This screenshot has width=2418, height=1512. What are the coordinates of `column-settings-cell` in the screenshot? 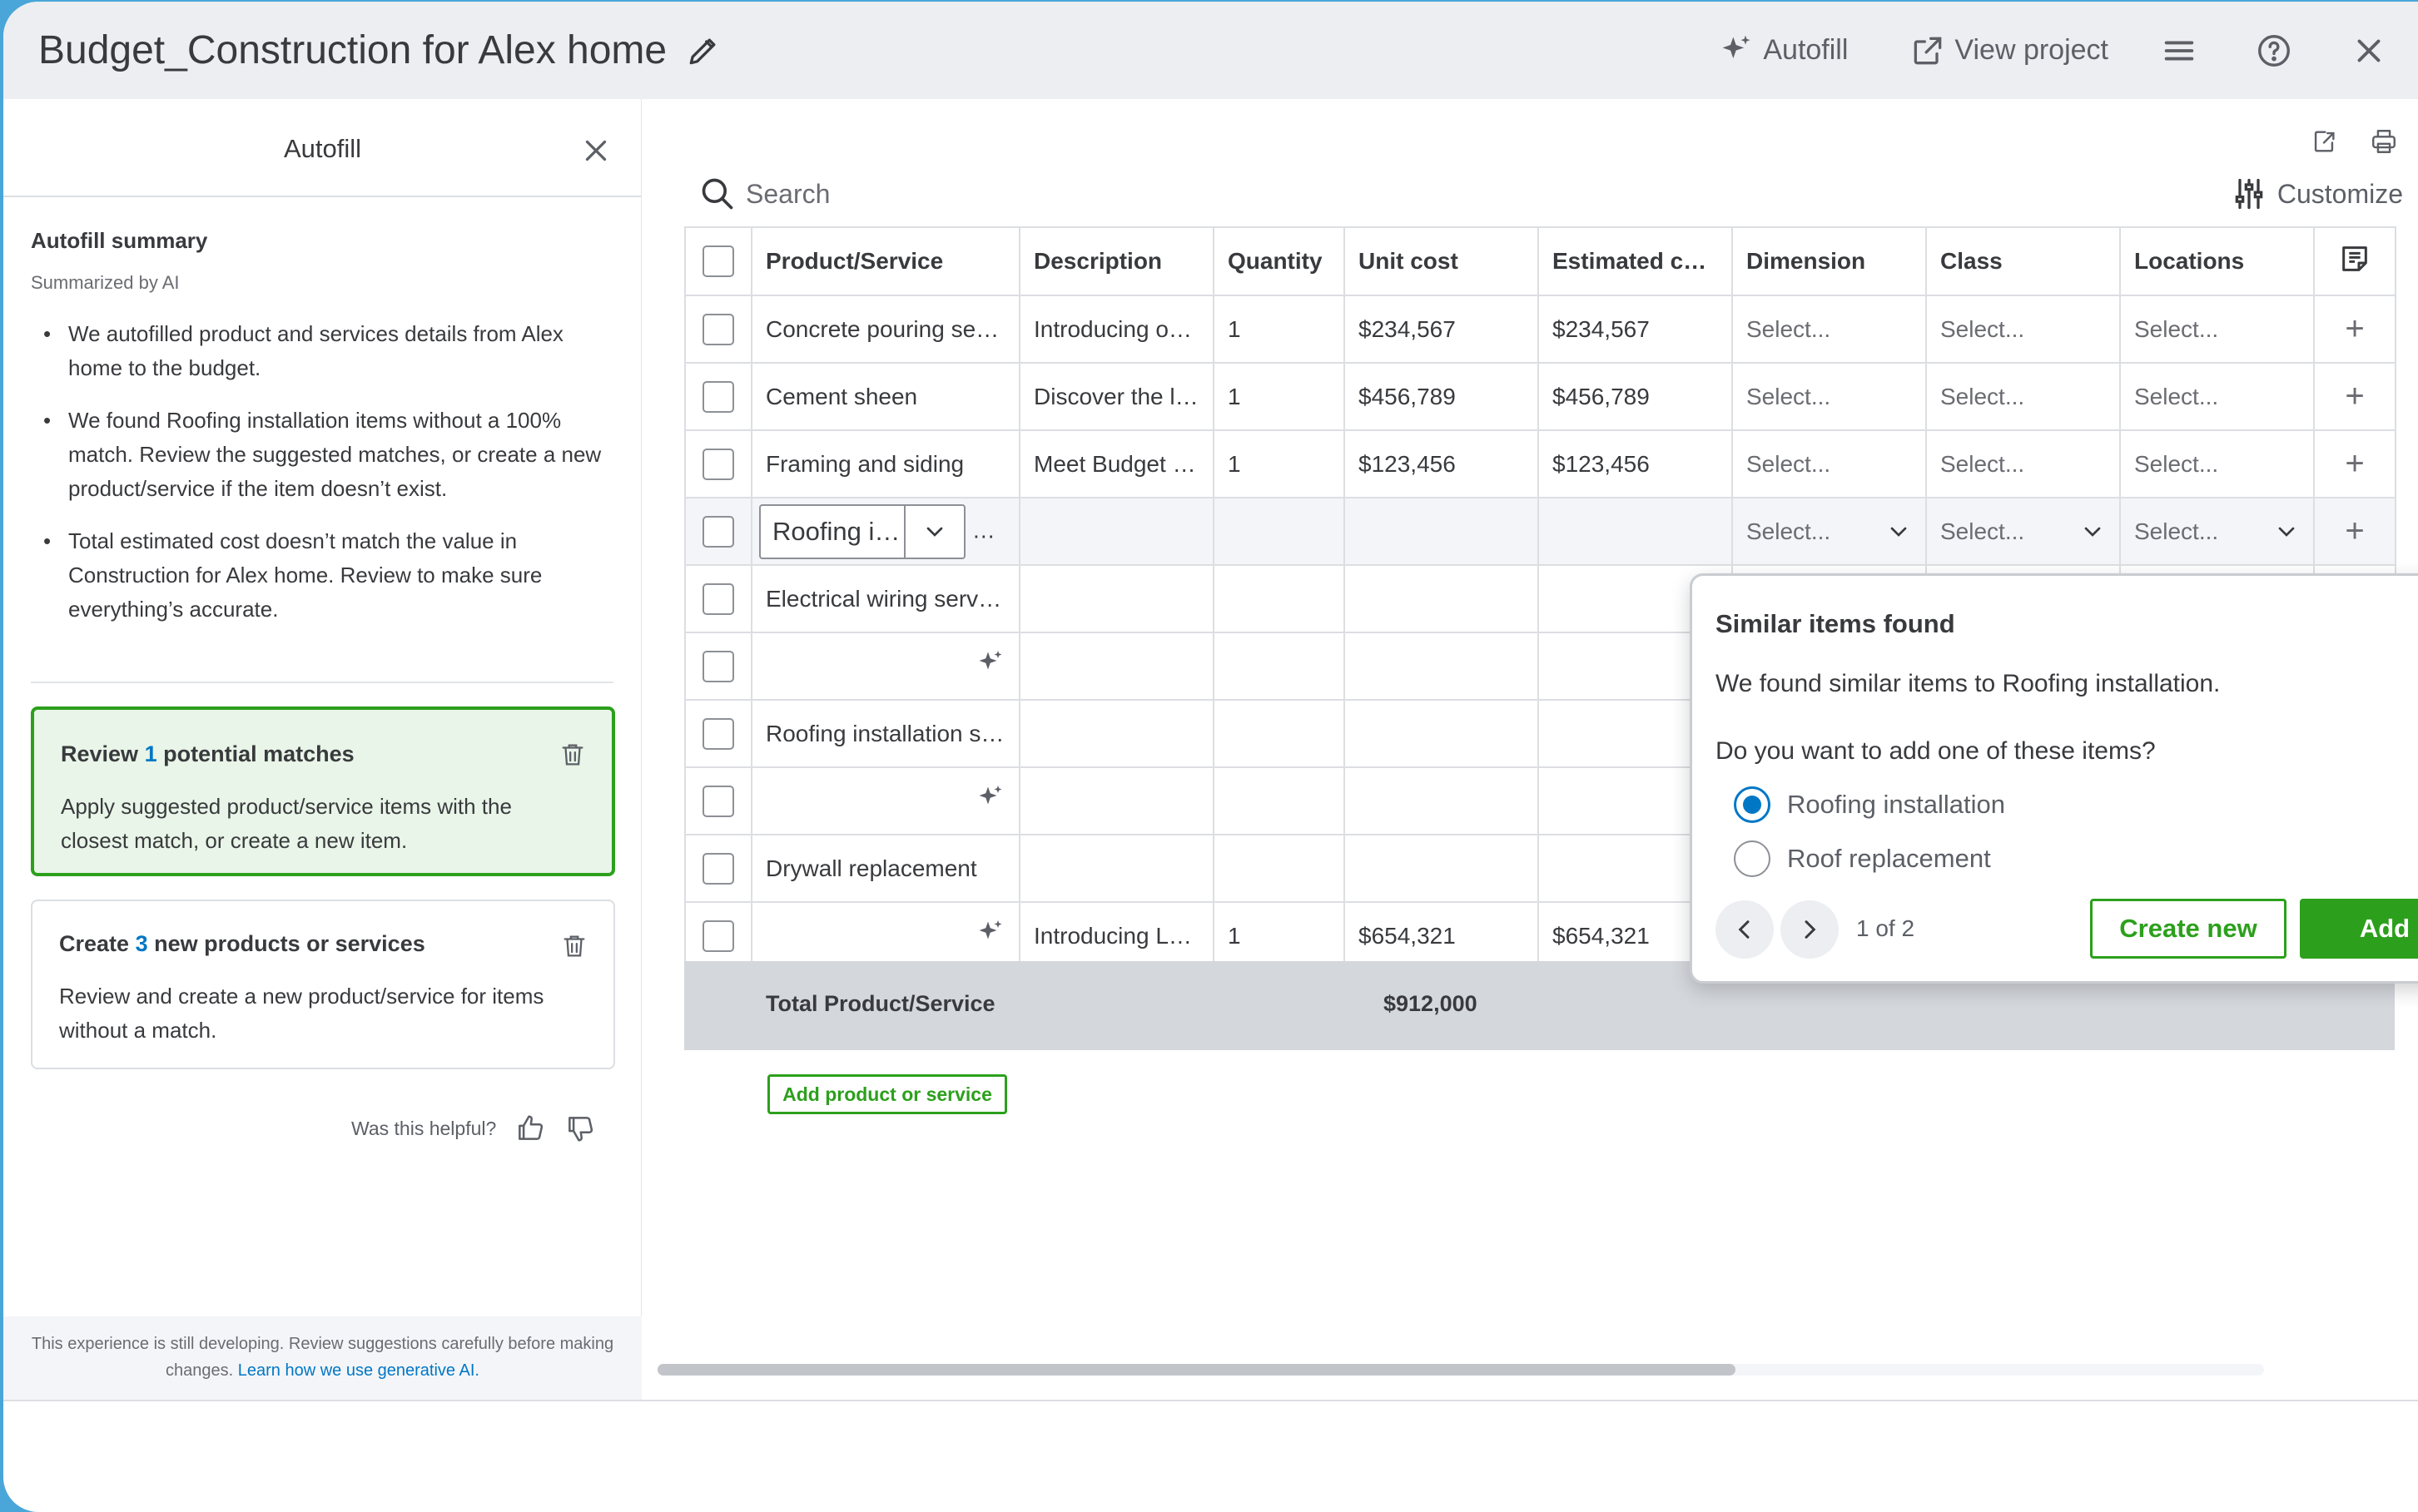 It's located at (2354, 261).